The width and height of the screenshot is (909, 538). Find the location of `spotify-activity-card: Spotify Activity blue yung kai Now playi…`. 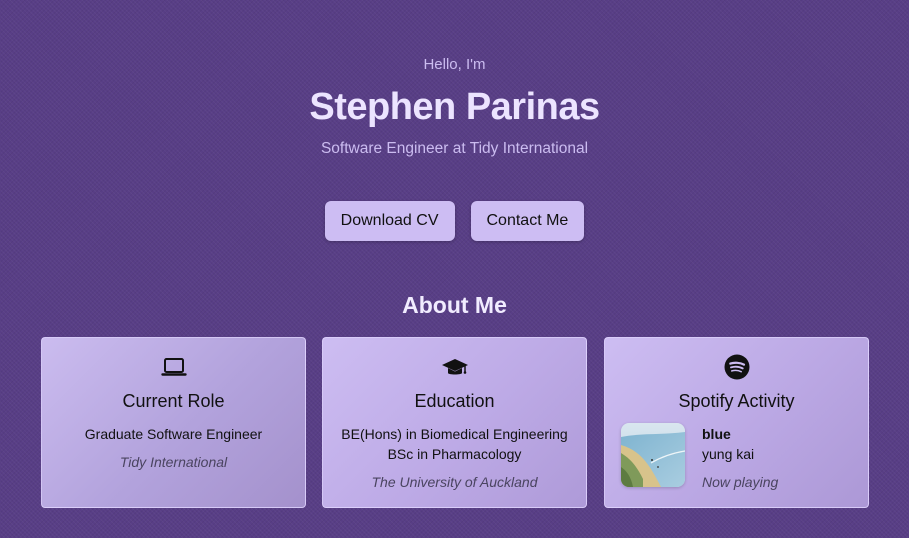

spotify-activity-card: Spotify Activity blue yung kai Now playi… is located at coordinates (736, 422).